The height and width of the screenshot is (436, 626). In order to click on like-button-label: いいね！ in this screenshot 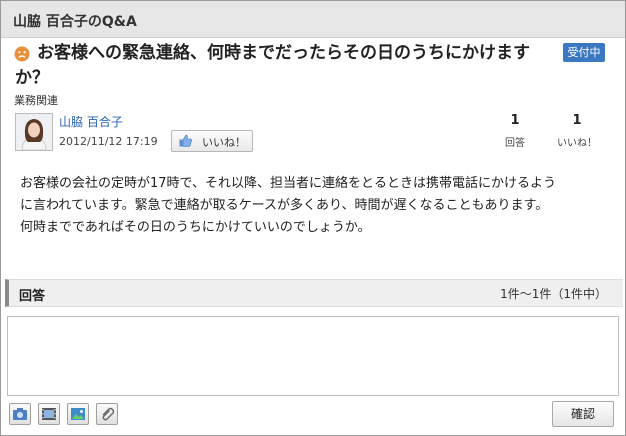, I will do `click(224, 142)`.